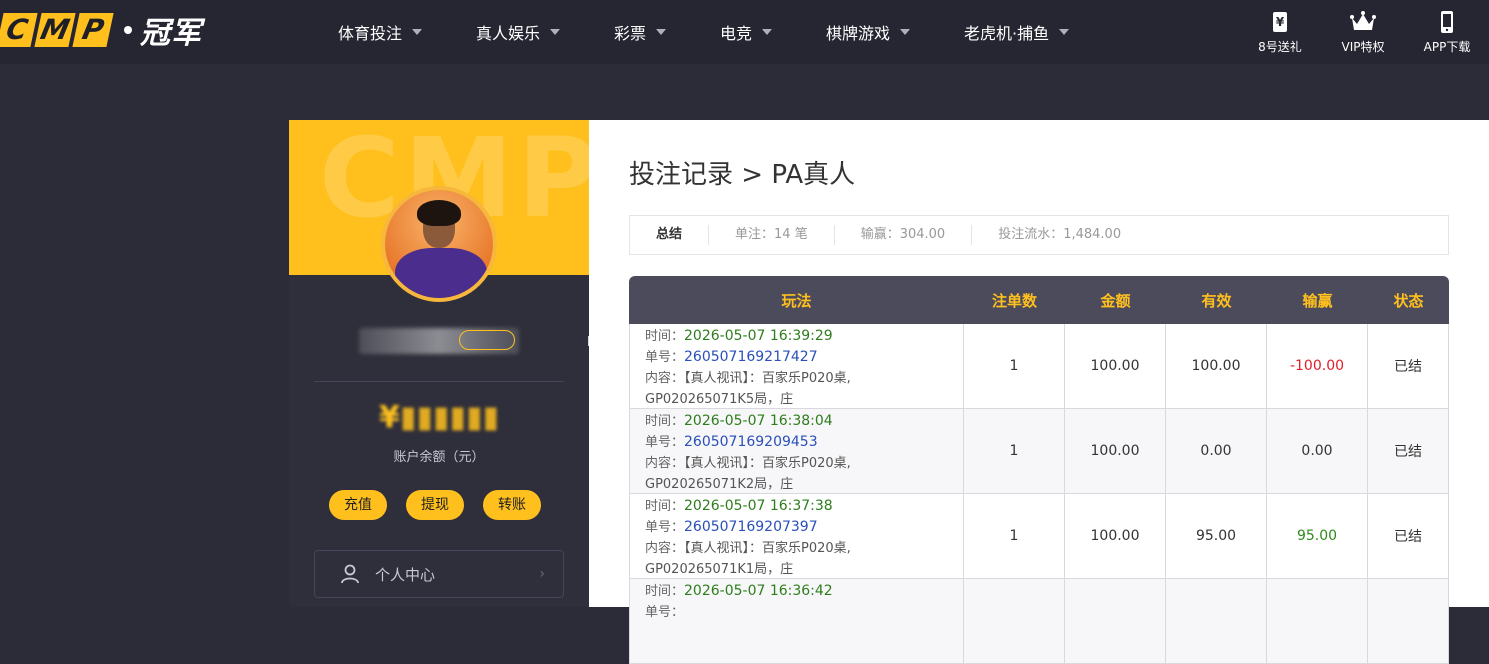 This screenshot has width=1489, height=664. What do you see at coordinates (350, 574) in the screenshot?
I see `user-icon` at bounding box center [350, 574].